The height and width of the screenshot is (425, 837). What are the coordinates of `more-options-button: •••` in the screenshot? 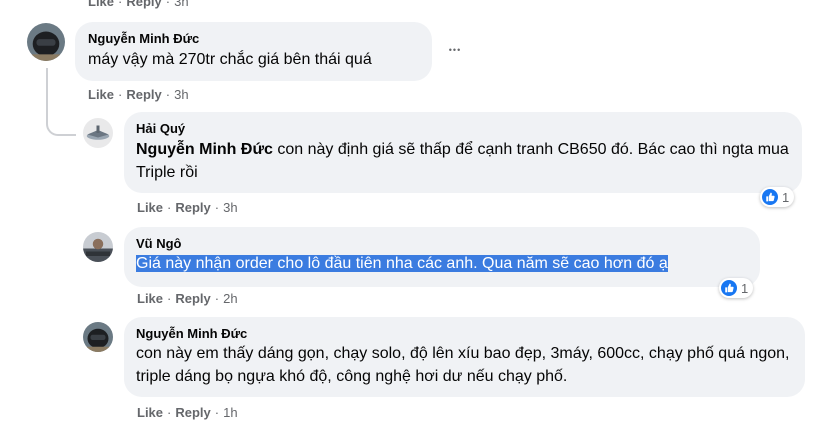 It's located at (455, 50).